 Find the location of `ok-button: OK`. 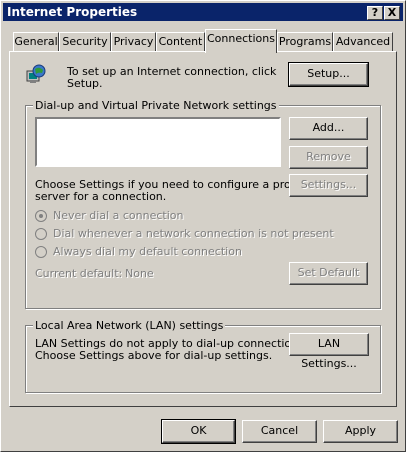

ok-button: OK is located at coordinates (198, 431).